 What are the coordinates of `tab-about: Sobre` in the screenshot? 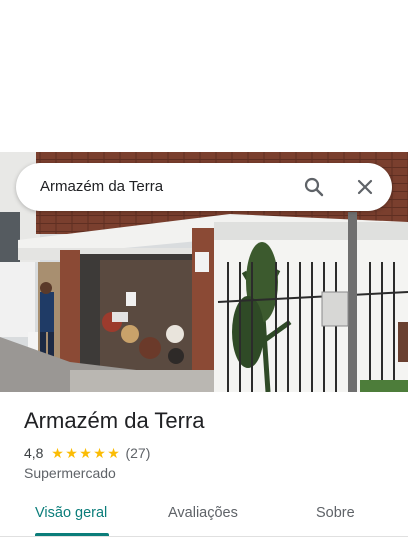 It's located at (335, 513).